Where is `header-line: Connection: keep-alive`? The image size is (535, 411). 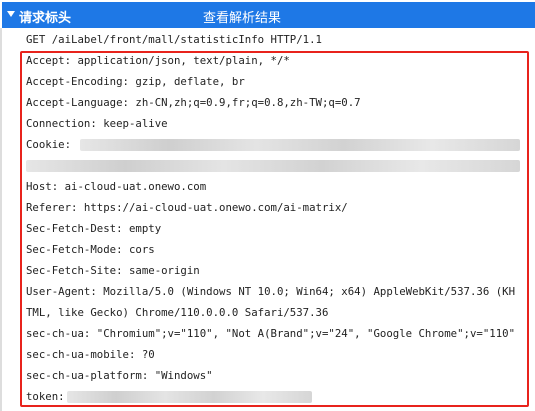 header-line: Connection: keep-alive is located at coordinates (97, 123).